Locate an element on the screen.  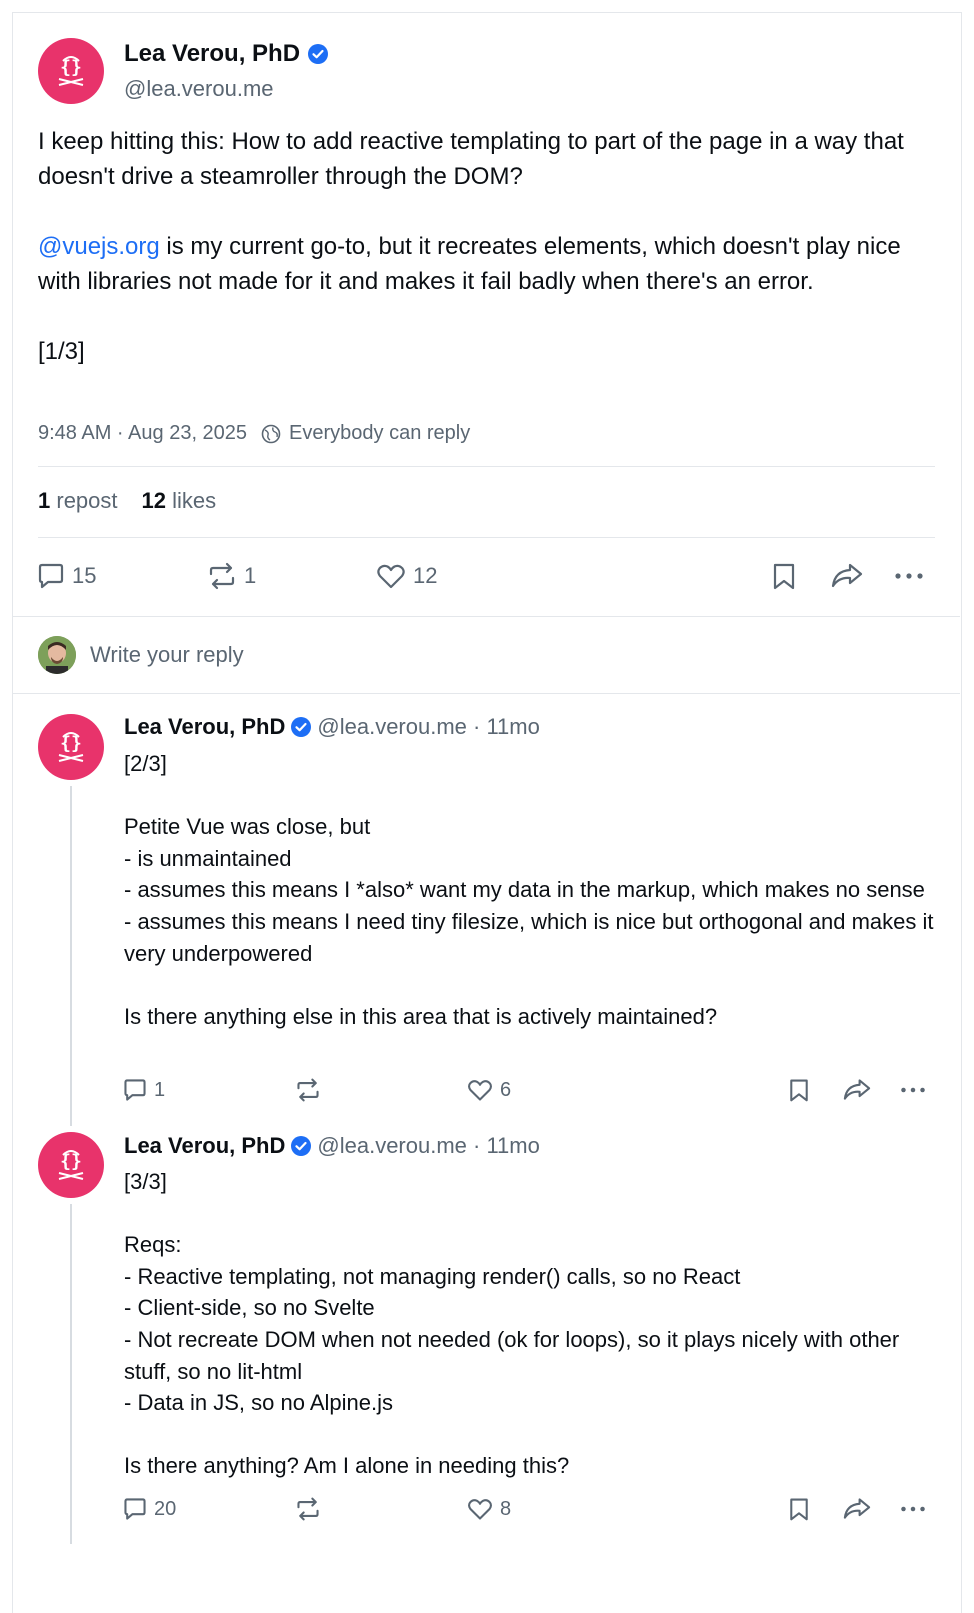
likes-summary: 12 likes is located at coordinates (179, 501).